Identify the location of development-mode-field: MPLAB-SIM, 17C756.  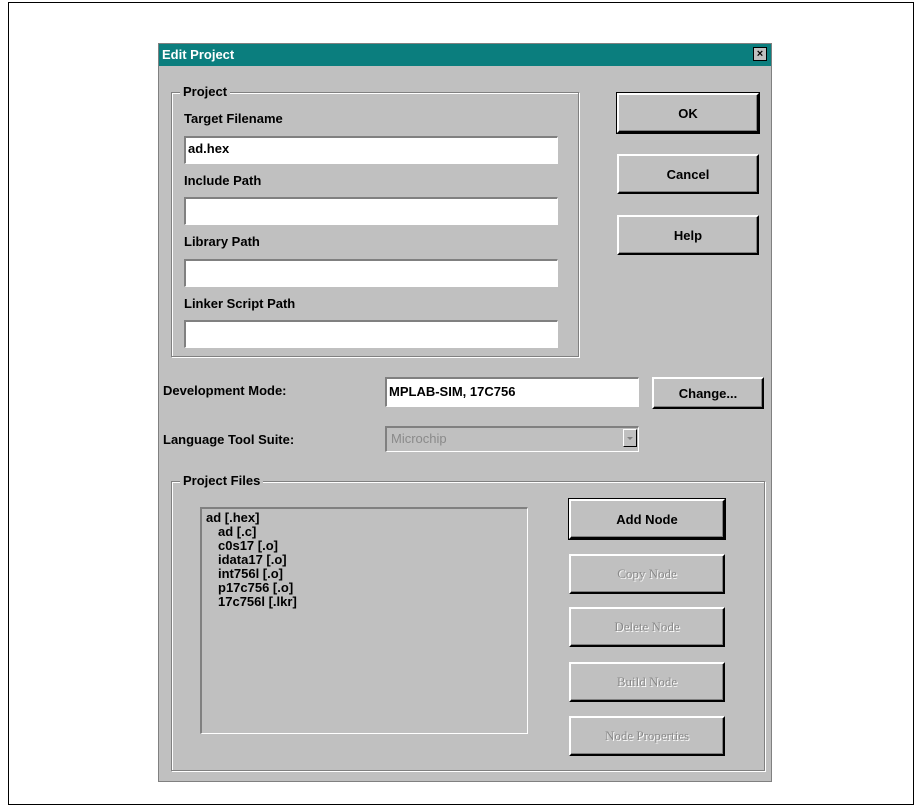
(512, 392).